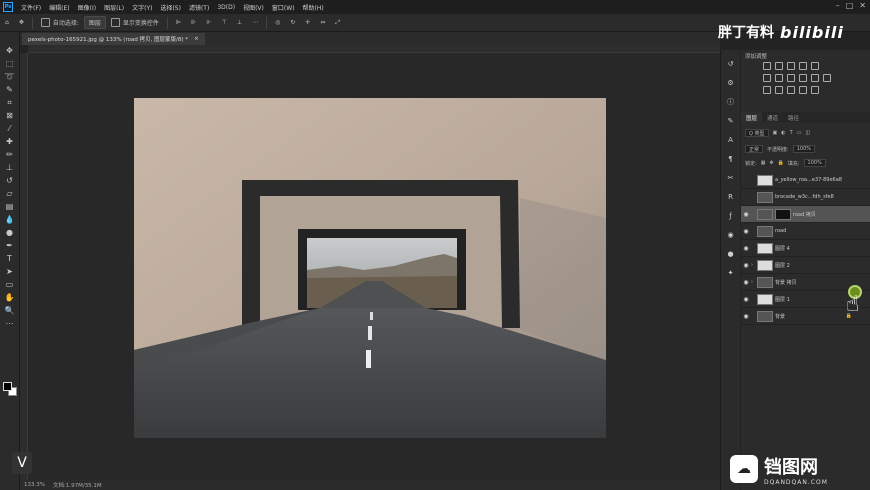 Image resolution: width=870 pixels, height=490 pixels. Describe the element at coordinates (775, 133) in the screenshot. I see `filter-pixel-icon: ▣` at that location.